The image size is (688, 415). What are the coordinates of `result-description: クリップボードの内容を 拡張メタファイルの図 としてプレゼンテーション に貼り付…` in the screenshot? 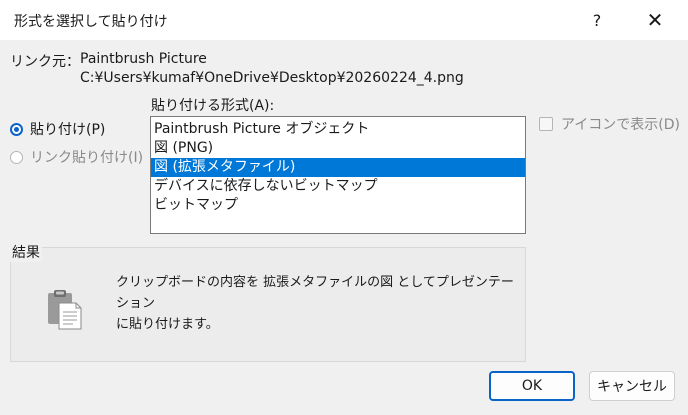 It's located at (316, 303).